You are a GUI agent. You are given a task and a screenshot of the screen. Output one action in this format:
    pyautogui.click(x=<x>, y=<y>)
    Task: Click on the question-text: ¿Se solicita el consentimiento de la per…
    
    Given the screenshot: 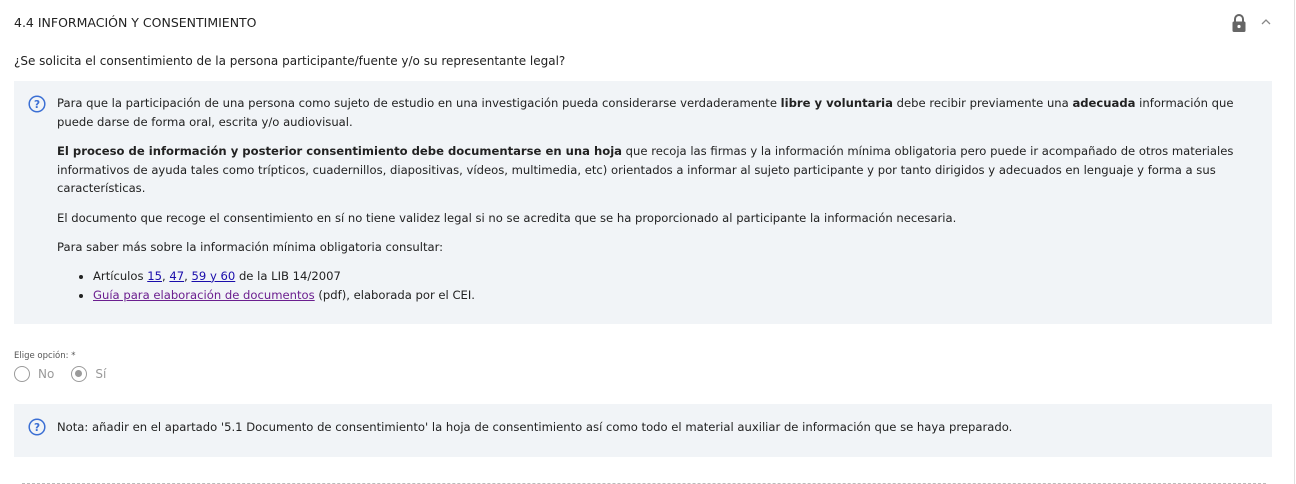 What is the action you would take?
    pyautogui.click(x=290, y=61)
    